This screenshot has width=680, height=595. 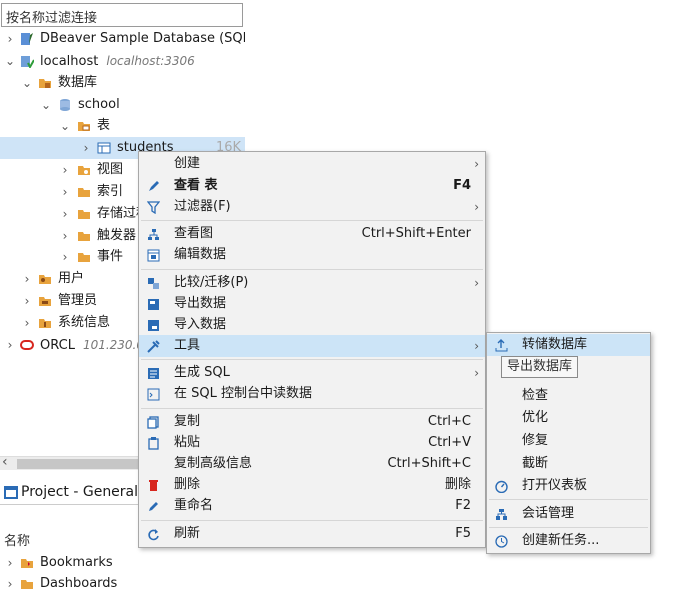 What do you see at coordinates (104, 148) in the screenshot?
I see `table-icon` at bounding box center [104, 148].